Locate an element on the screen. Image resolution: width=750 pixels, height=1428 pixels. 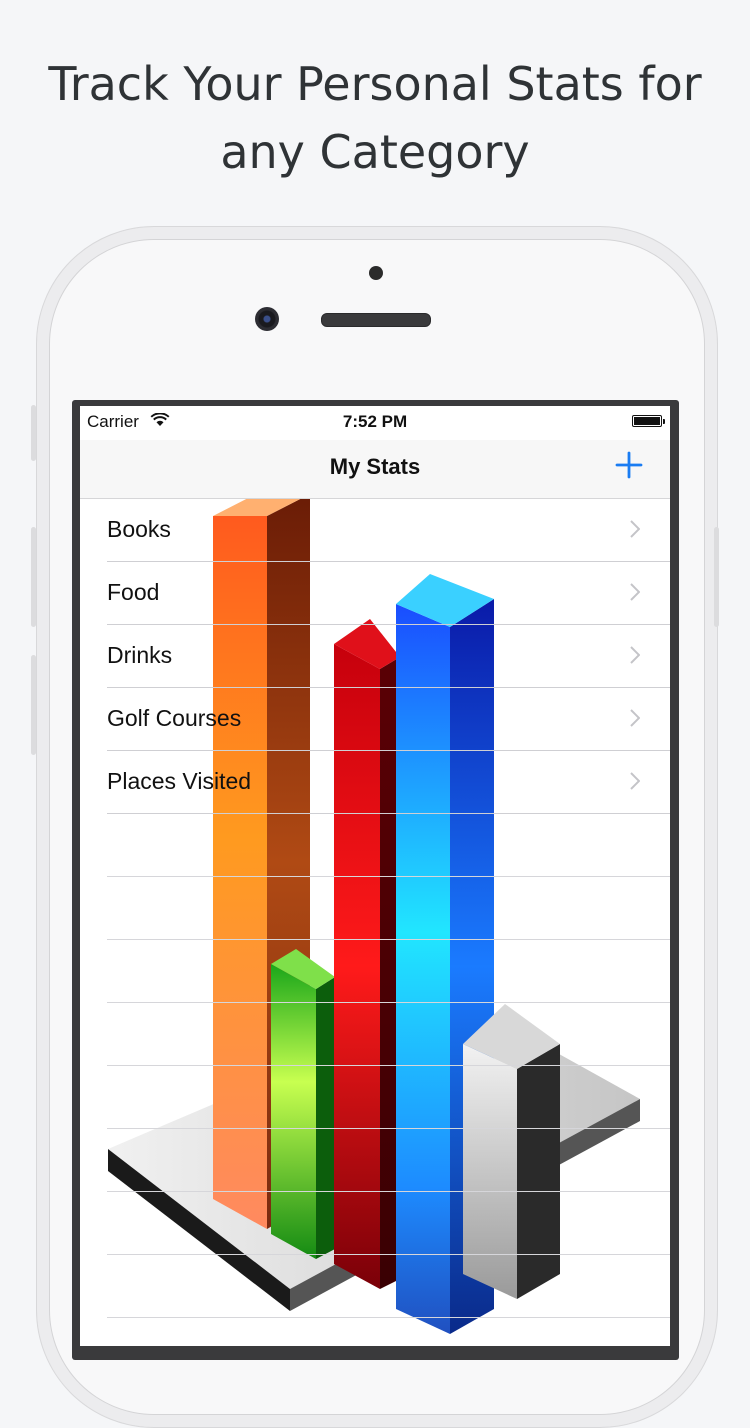
list-item-label: Drinks is located at coordinates (140, 655).